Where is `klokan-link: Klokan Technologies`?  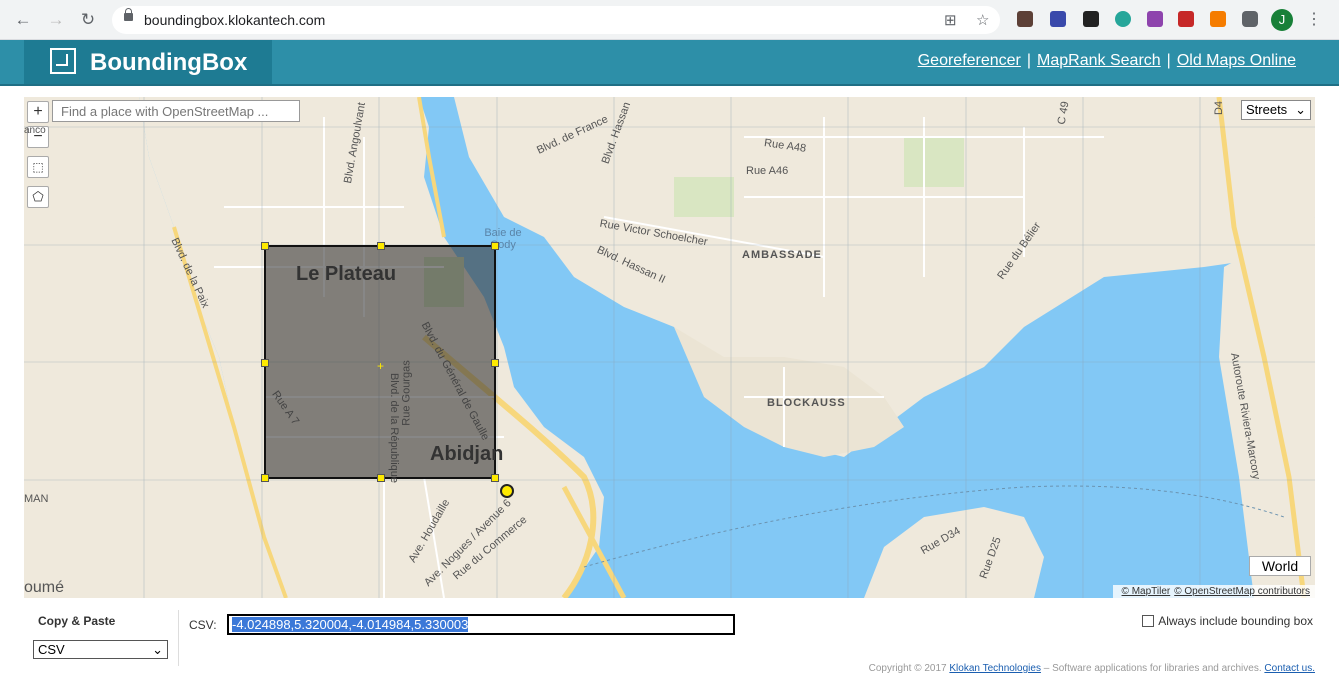
klokan-link: Klokan Technologies is located at coordinates (995, 668).